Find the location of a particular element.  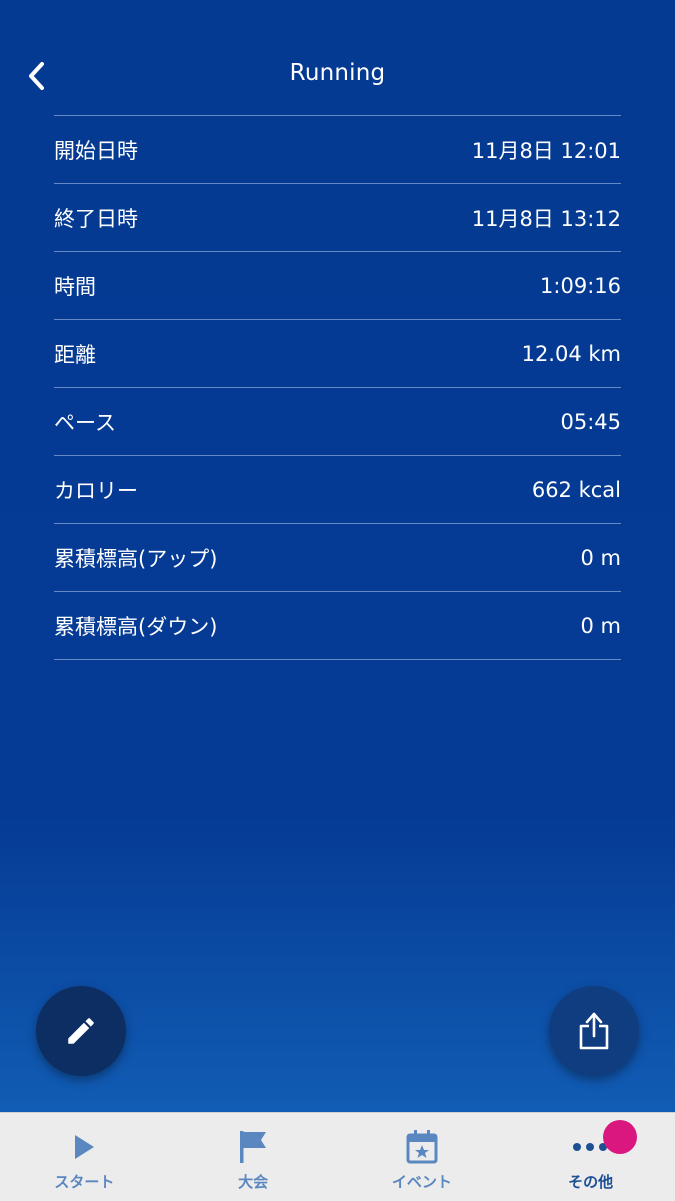

row-elevation-down: 累積標高(ダウン) 0 m is located at coordinates (337, 626).